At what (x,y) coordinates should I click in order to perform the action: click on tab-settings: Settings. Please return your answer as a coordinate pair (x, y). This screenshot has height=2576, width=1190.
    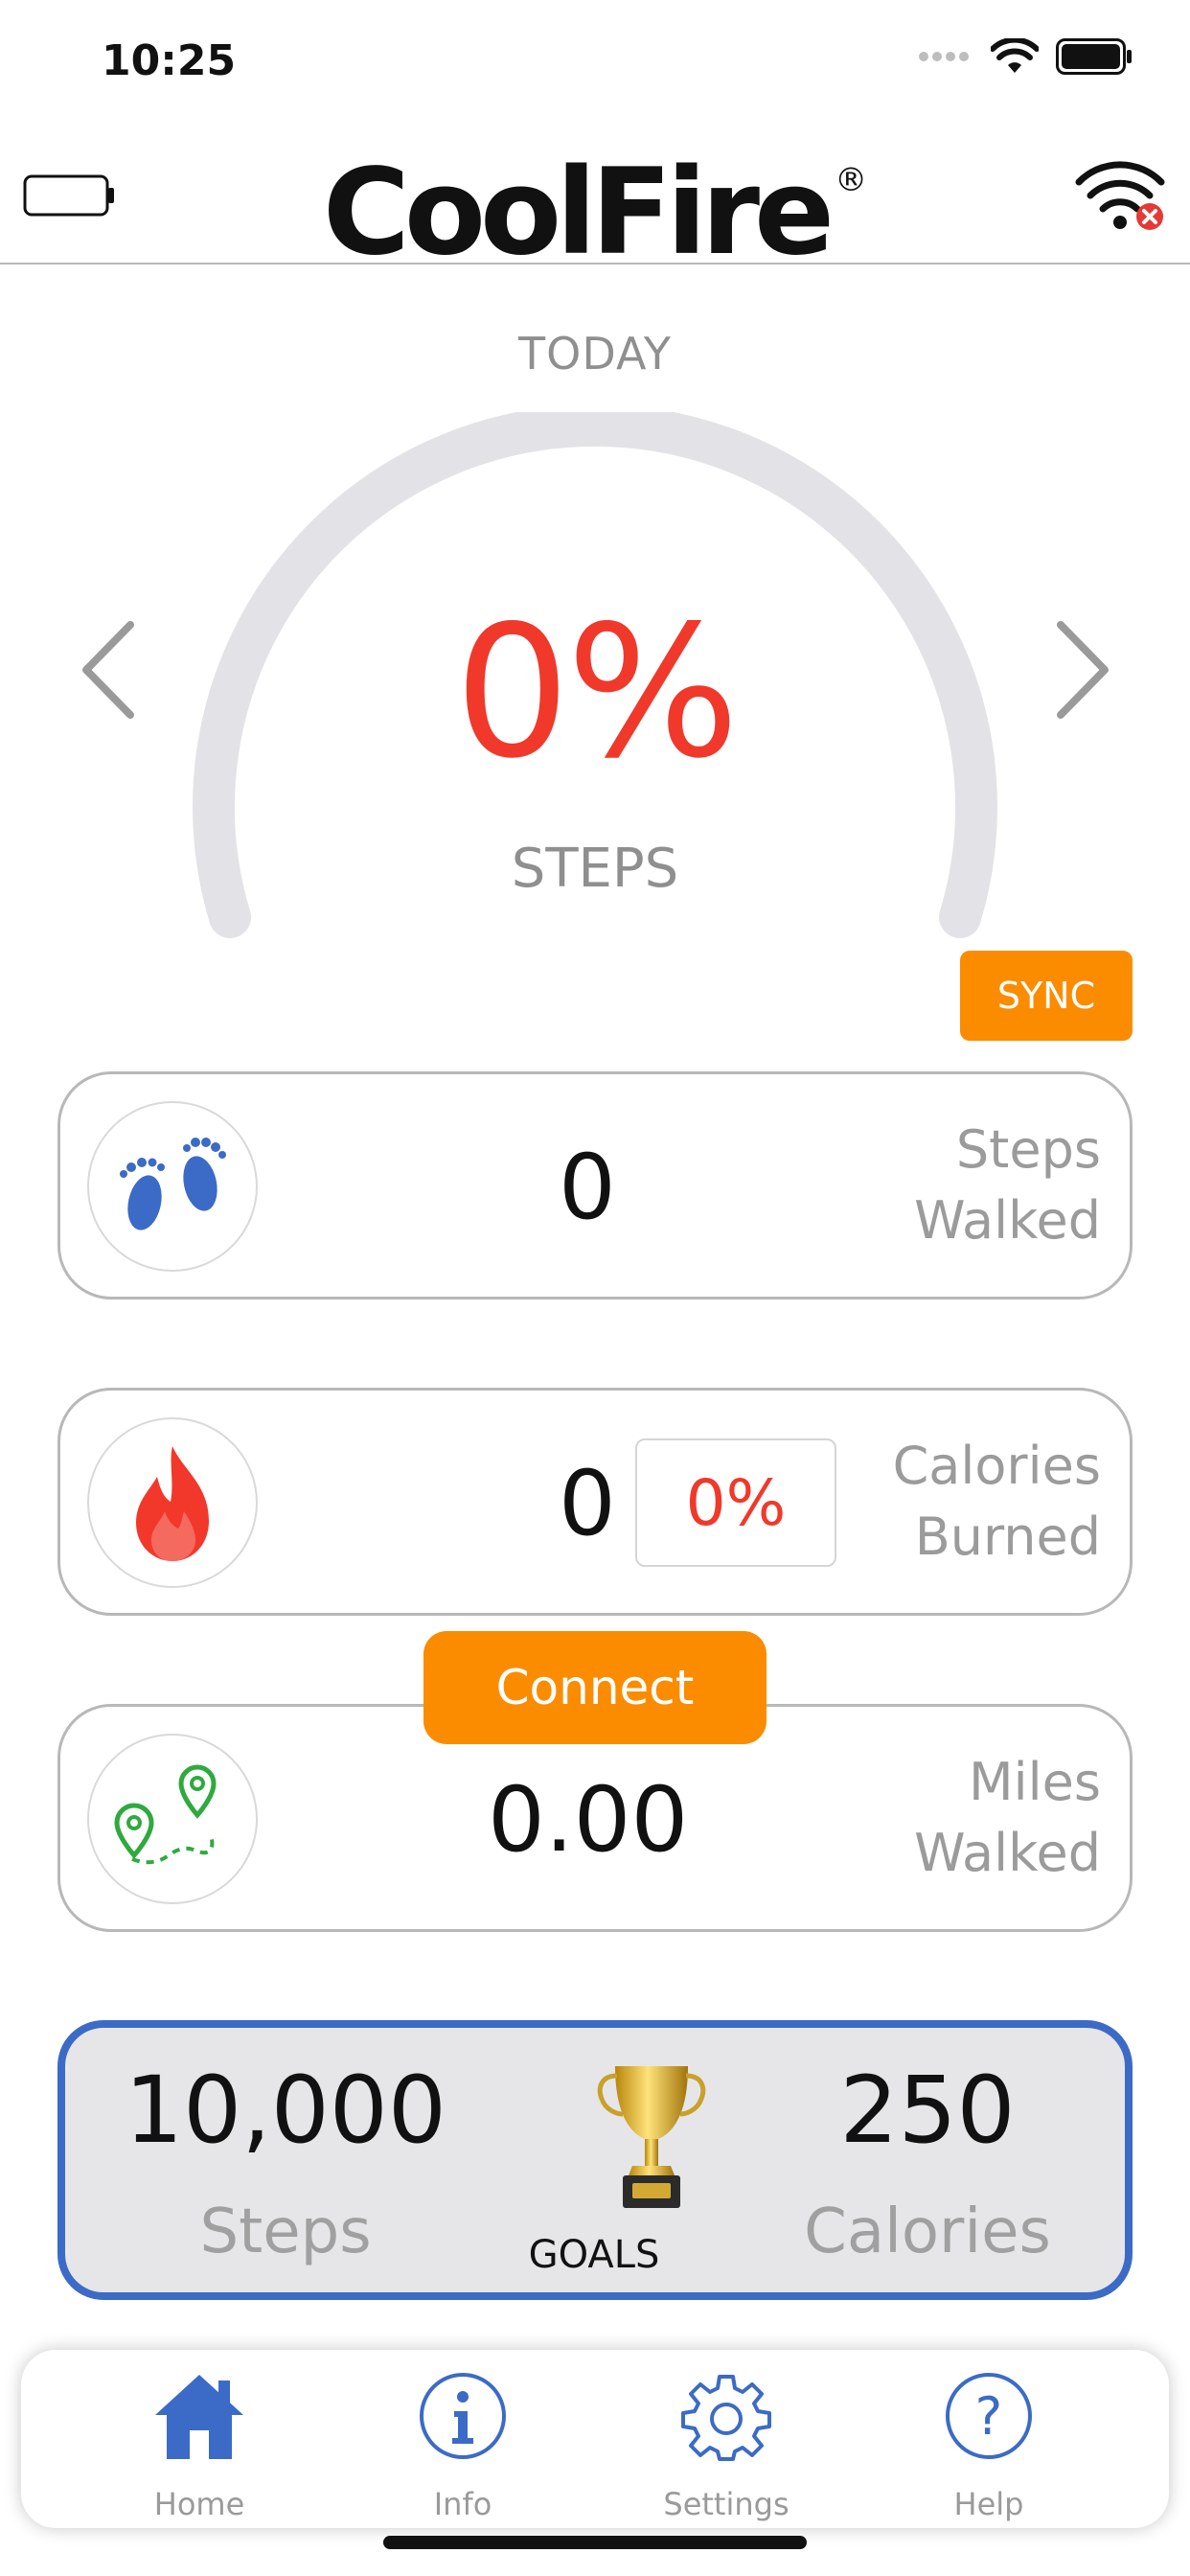
    Looking at the image, I should click on (726, 2446).